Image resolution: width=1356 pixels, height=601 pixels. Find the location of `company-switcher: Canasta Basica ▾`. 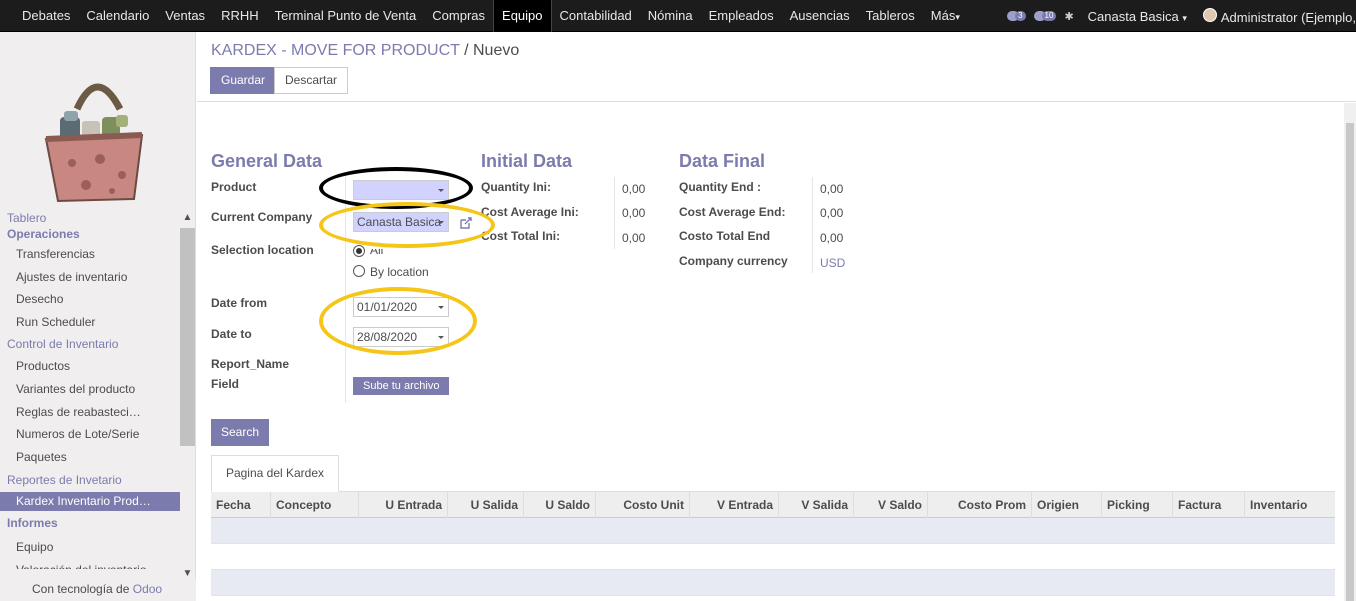

company-switcher: Canasta Basica ▾ is located at coordinates (1137, 16).